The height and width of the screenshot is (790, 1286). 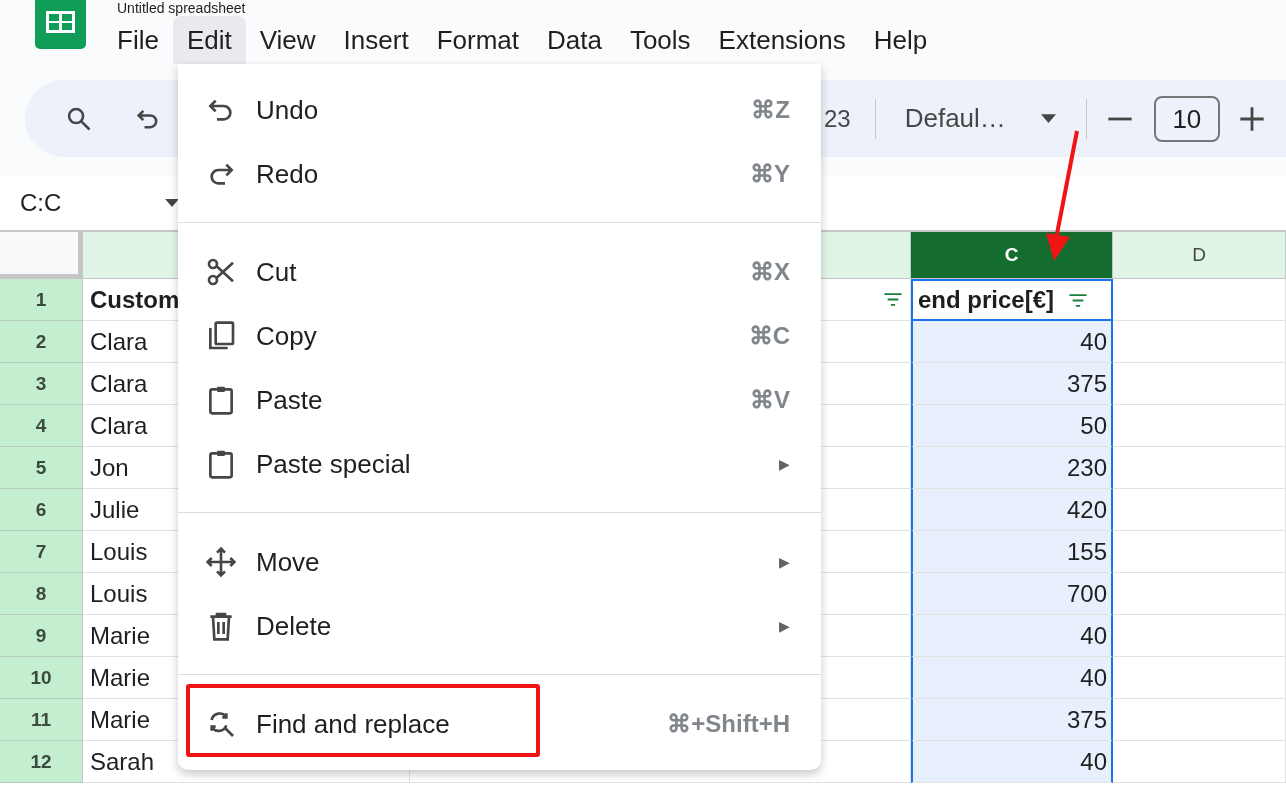 What do you see at coordinates (41, 552) in the screenshot?
I see `row-number: 7` at bounding box center [41, 552].